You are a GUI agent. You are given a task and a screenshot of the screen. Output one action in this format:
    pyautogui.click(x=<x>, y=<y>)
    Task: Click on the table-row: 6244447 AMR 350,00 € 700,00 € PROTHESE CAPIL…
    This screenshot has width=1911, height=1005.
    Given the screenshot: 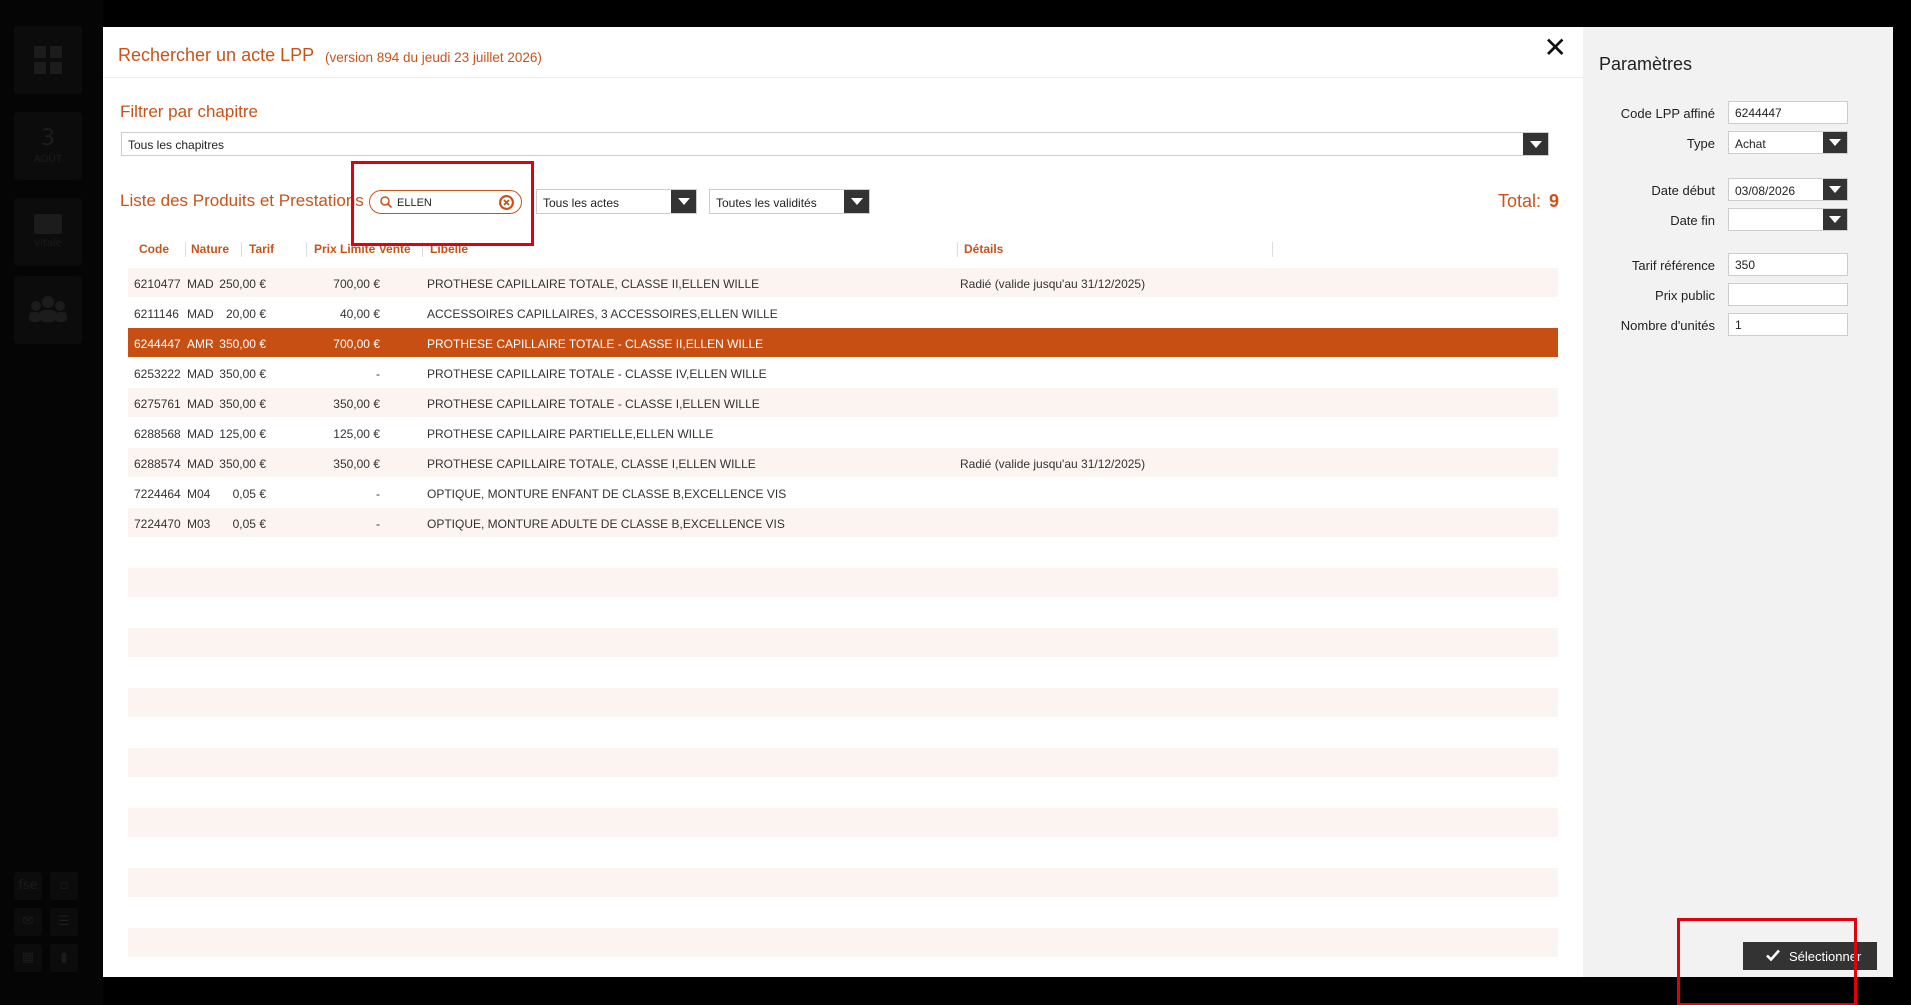 What is the action you would take?
    pyautogui.click(x=843, y=343)
    